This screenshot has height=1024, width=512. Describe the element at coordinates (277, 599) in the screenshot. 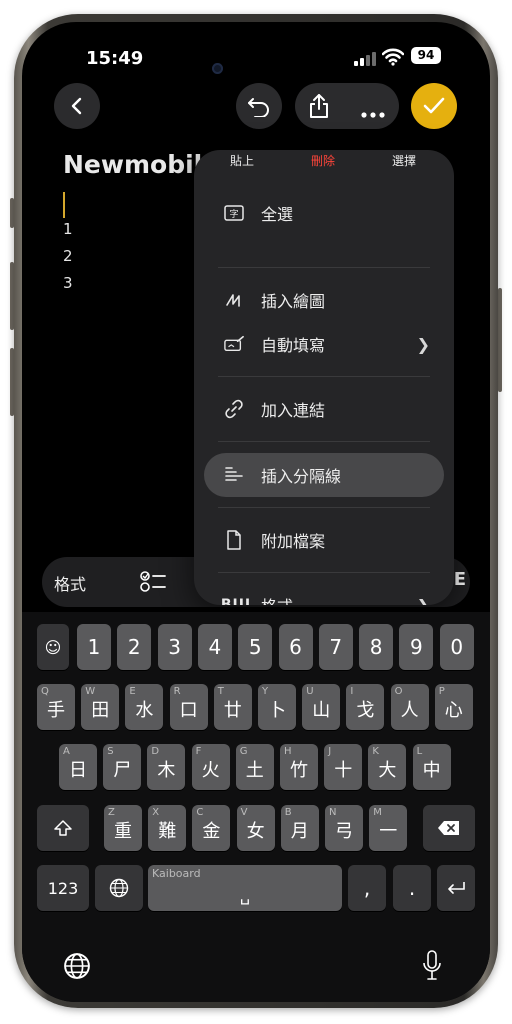

I see `menu-item-label: 格式` at that location.